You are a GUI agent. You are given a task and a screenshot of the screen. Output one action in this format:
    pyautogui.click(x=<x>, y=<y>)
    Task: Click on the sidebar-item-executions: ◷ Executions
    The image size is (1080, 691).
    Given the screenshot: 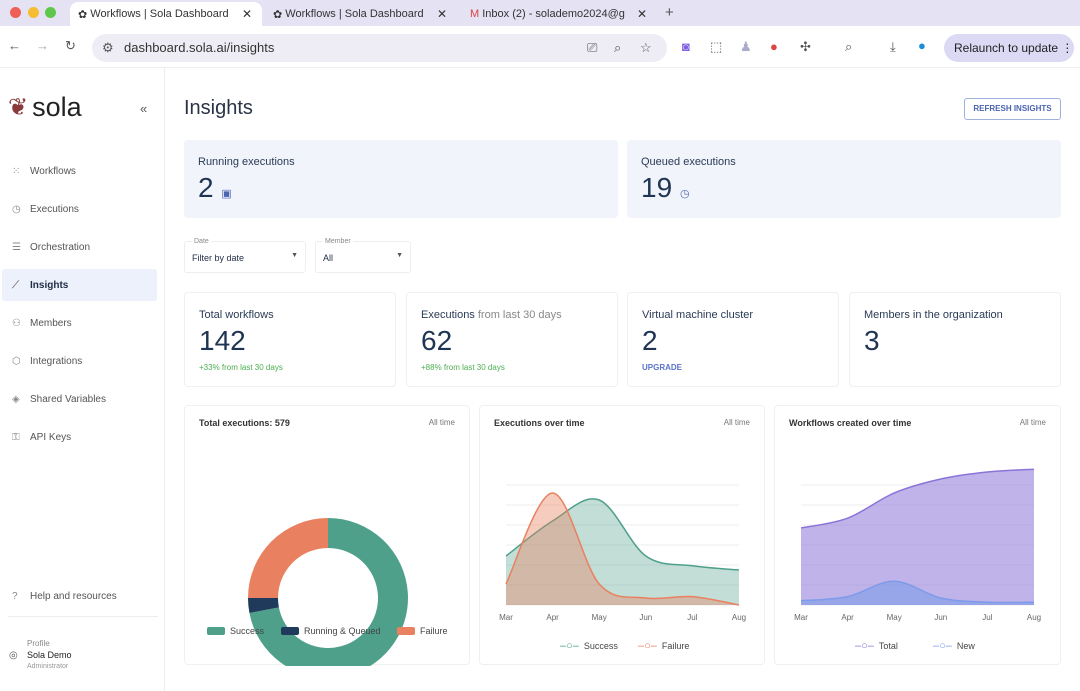 What is the action you would take?
    pyautogui.click(x=79, y=209)
    